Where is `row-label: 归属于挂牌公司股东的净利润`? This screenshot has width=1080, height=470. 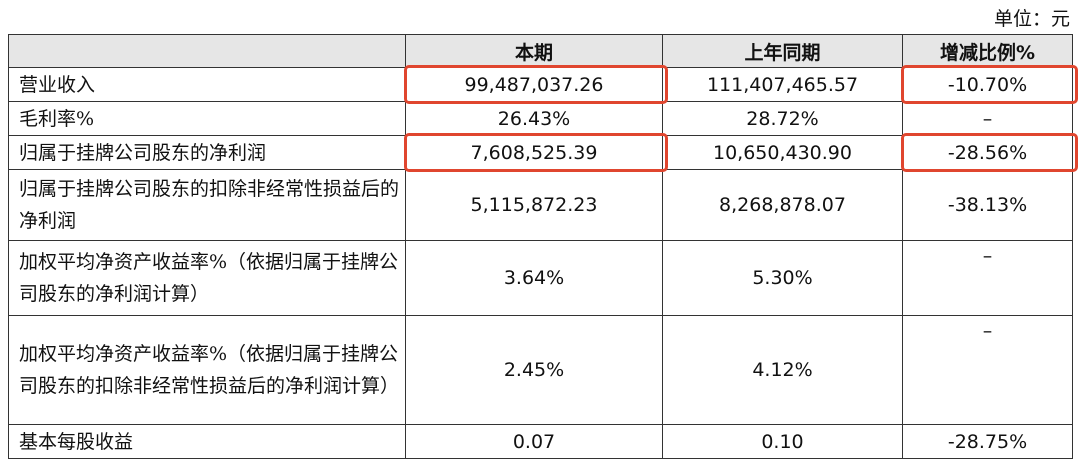 row-label: 归属于挂牌公司股东的净利润 is located at coordinates (207, 152).